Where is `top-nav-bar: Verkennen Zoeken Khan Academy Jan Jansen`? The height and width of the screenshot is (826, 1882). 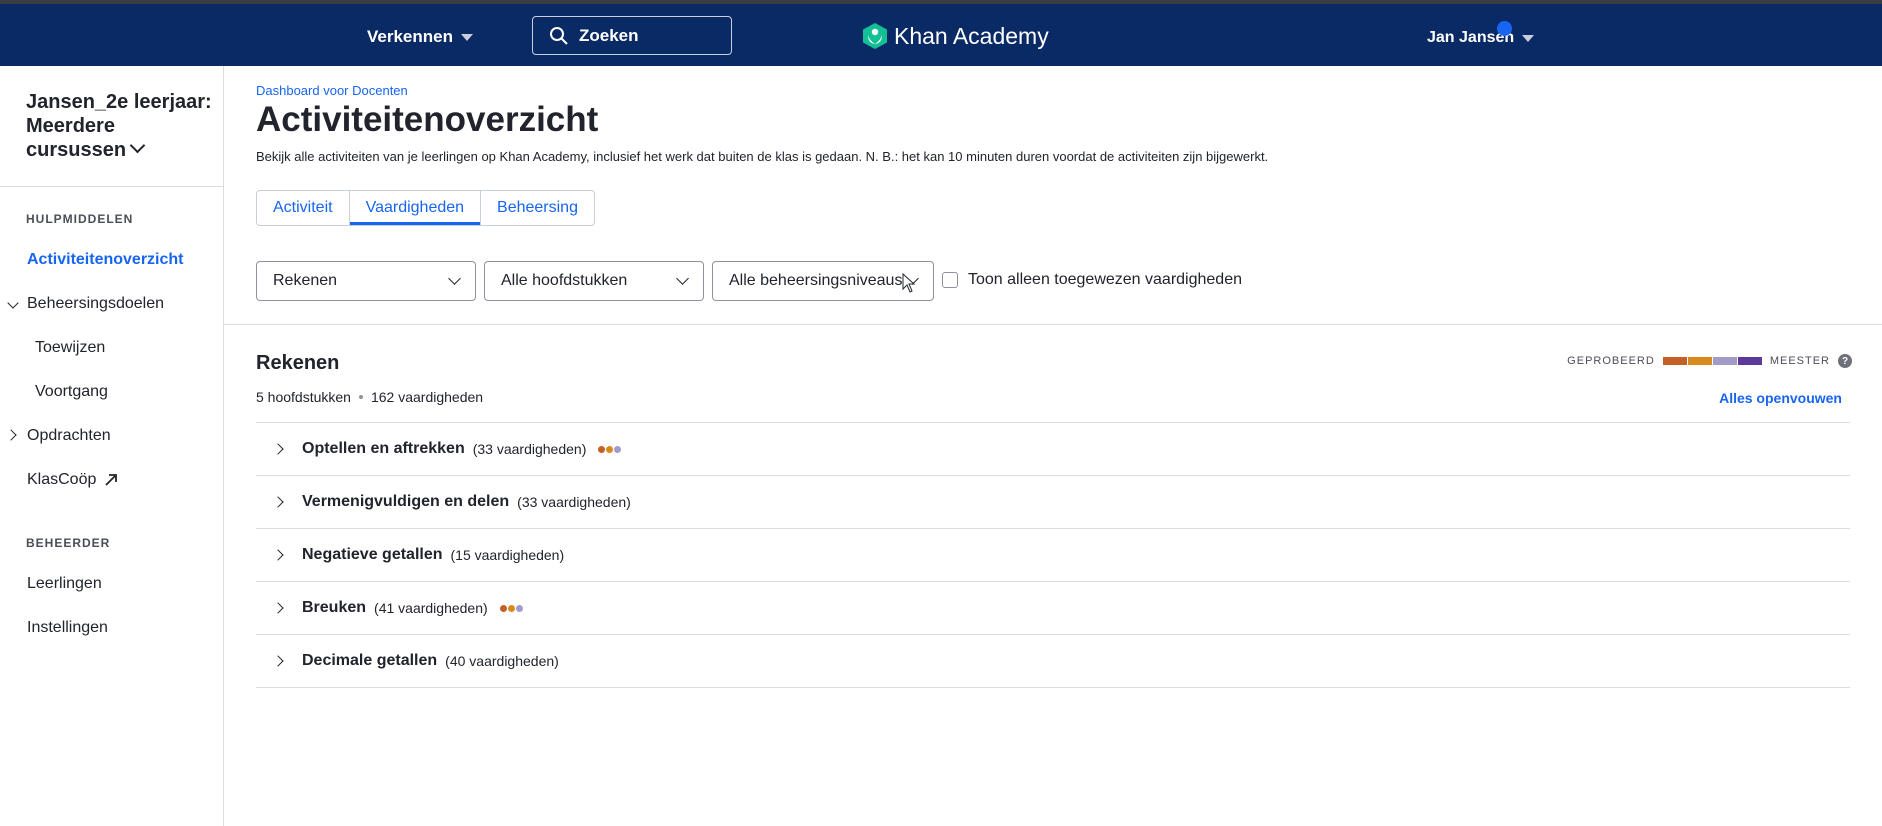 top-nav-bar: Verkennen Zoeken Khan Academy Jan Jansen is located at coordinates (941, 33).